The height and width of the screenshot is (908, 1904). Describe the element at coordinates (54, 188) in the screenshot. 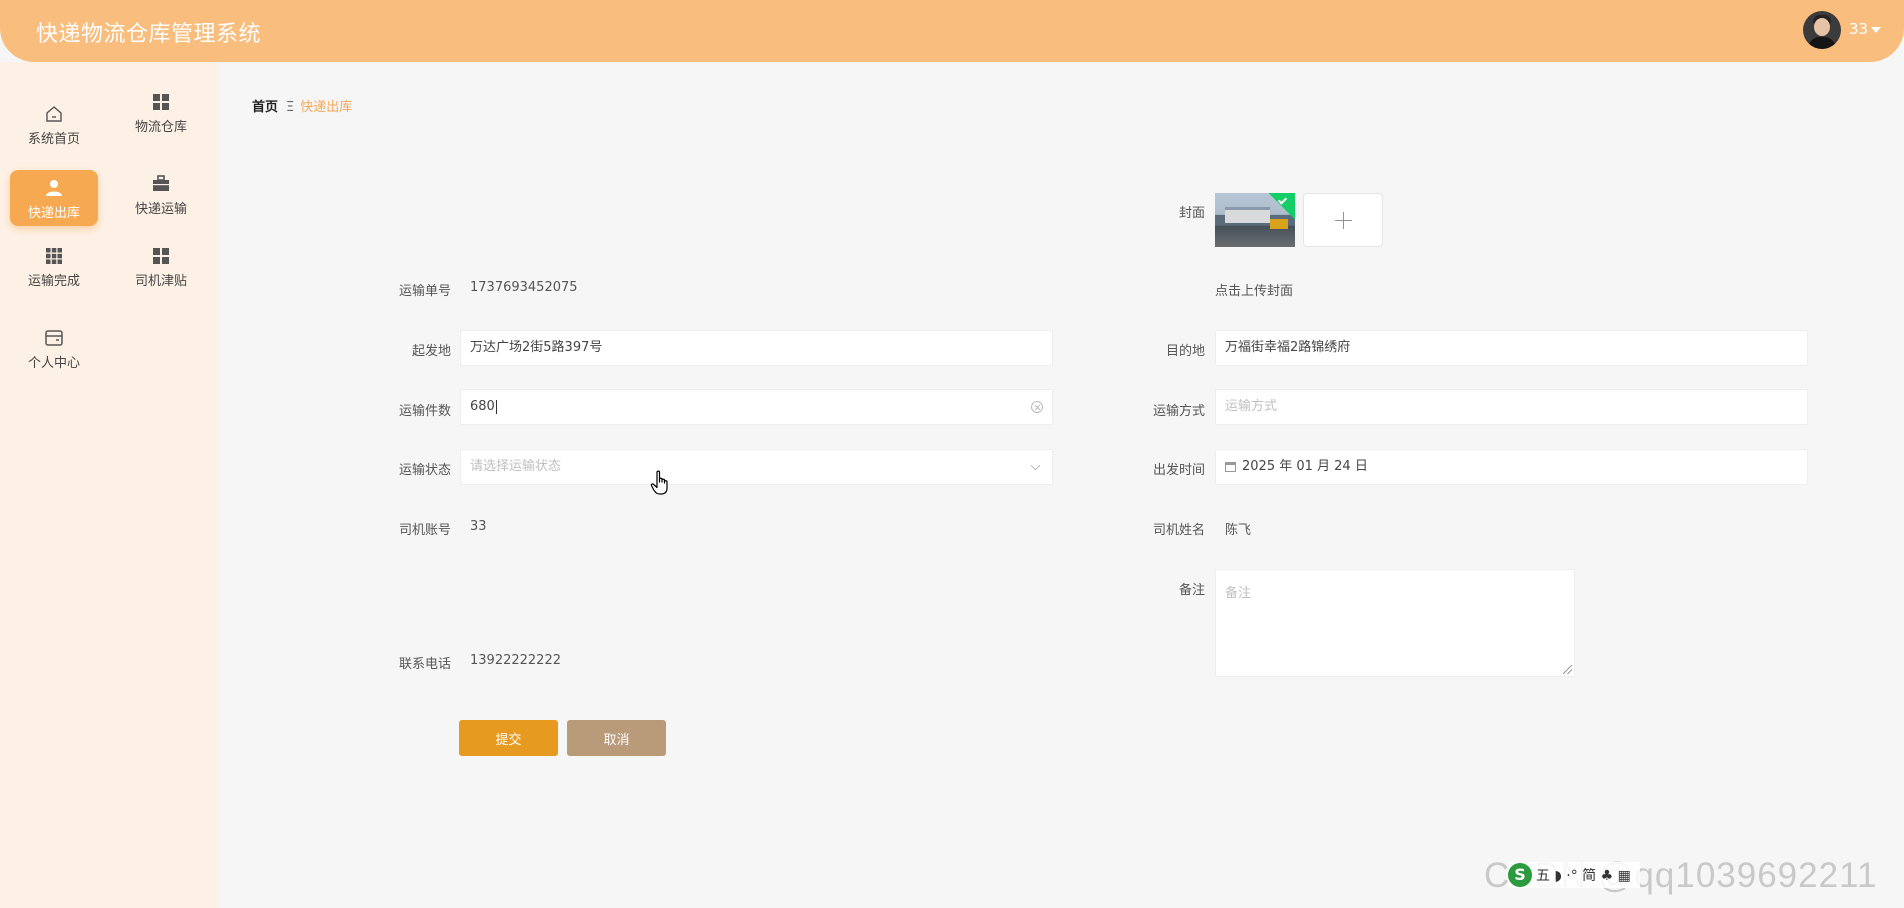

I see `user-icon` at that location.